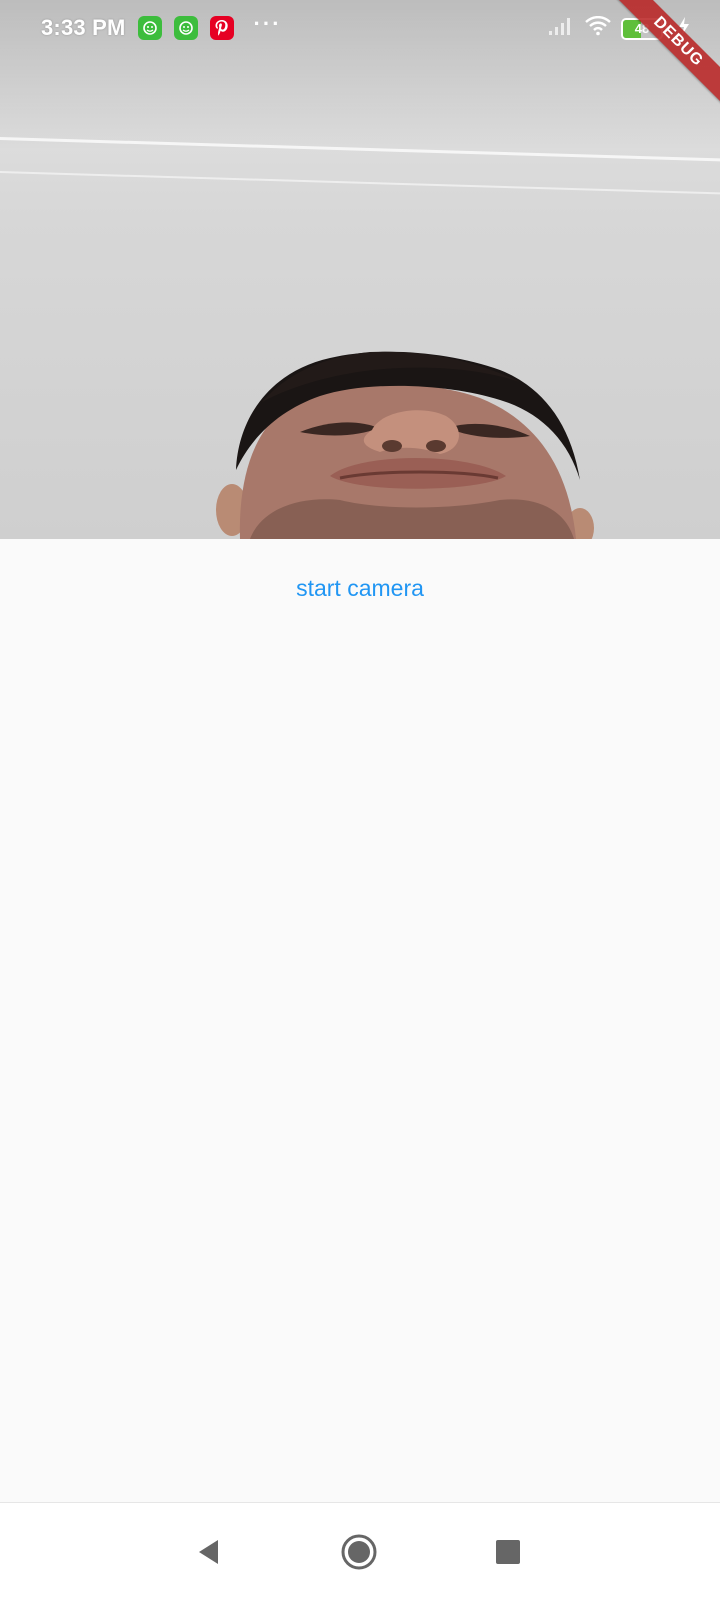 Image resolution: width=720 pixels, height=1600 pixels. Describe the element at coordinates (405, 445) in the screenshot. I see `camera-subject-image` at that location.